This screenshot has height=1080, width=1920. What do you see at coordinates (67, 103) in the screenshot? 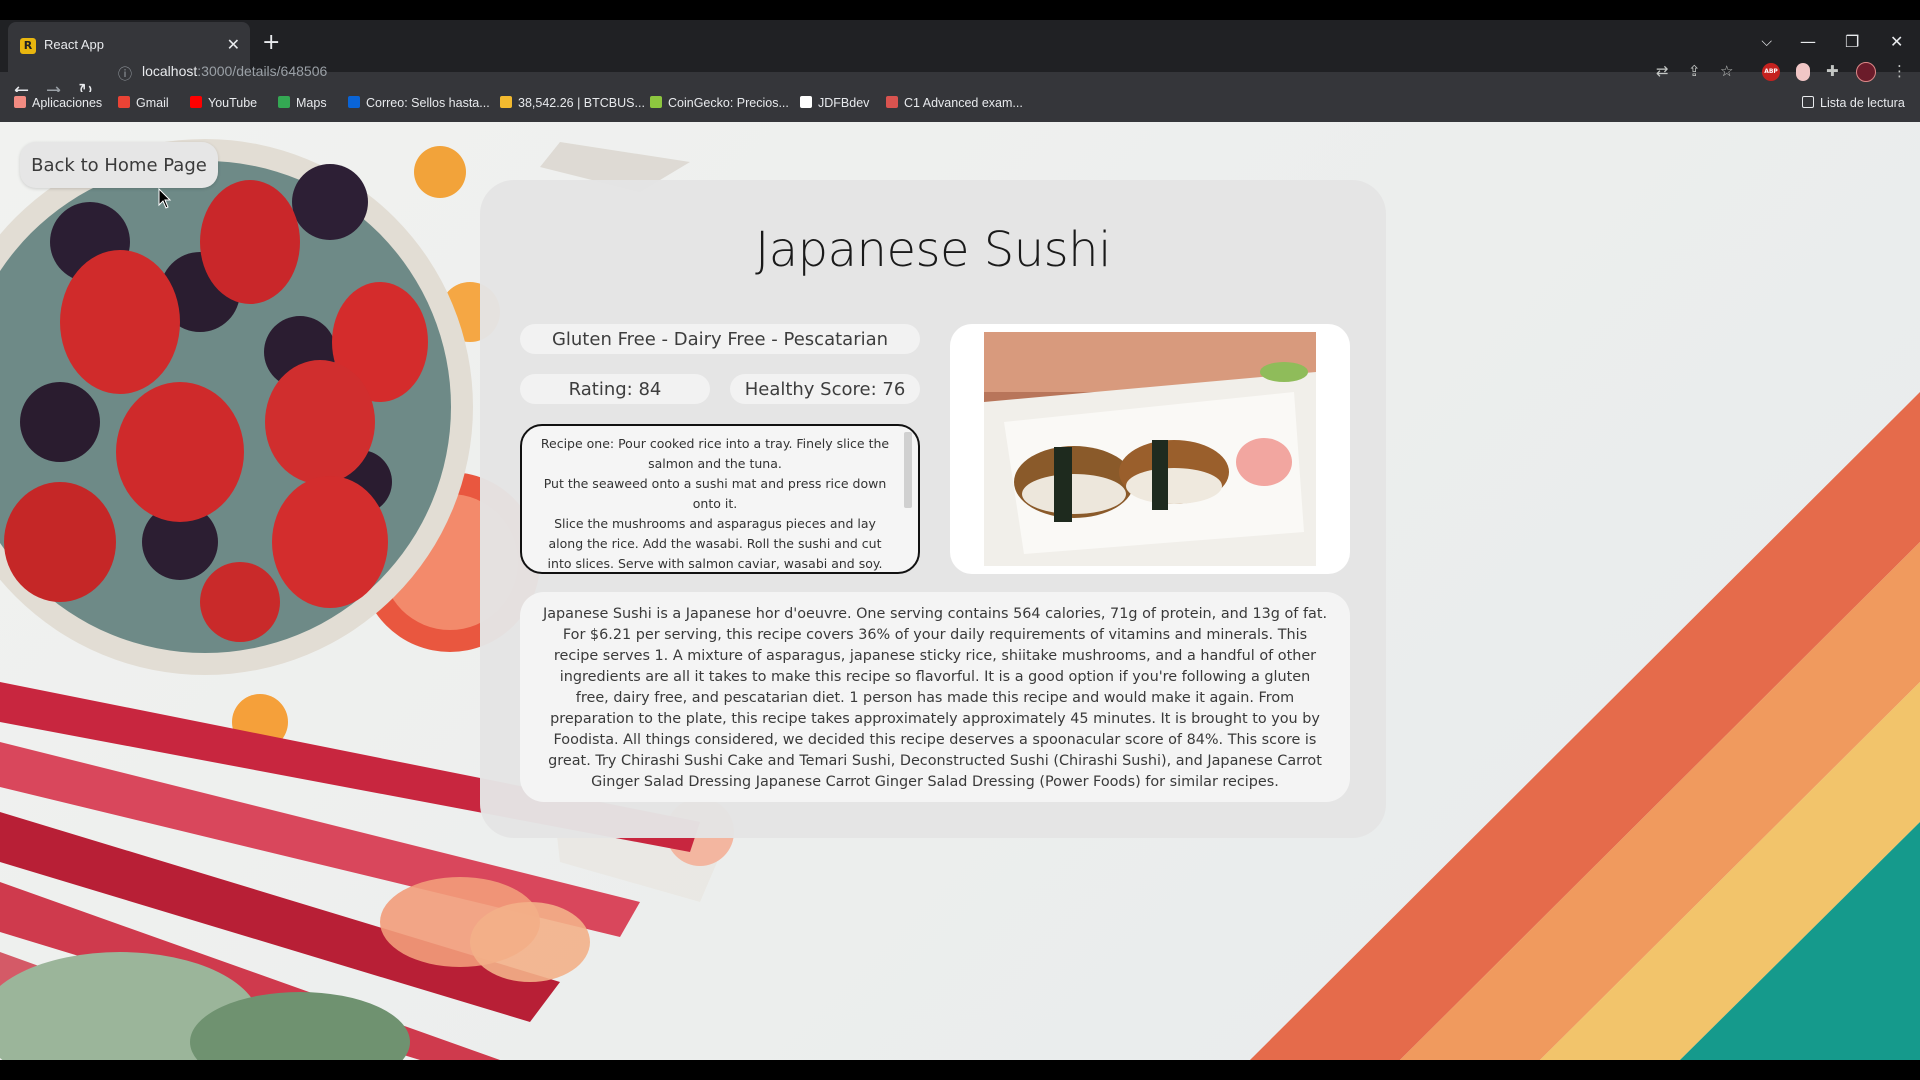
I see `bookmark-label: Aplicaciones` at bounding box center [67, 103].